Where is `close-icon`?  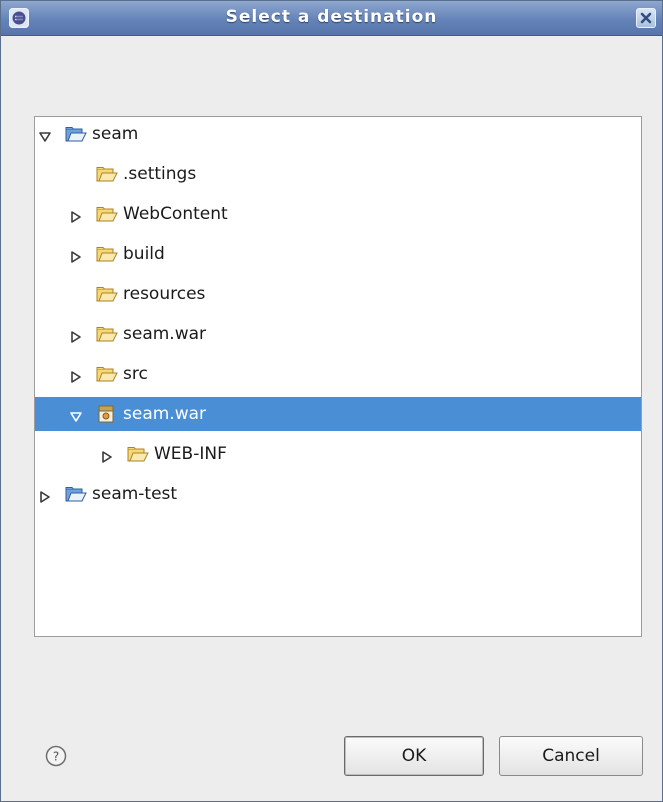
close-icon is located at coordinates (646, 18).